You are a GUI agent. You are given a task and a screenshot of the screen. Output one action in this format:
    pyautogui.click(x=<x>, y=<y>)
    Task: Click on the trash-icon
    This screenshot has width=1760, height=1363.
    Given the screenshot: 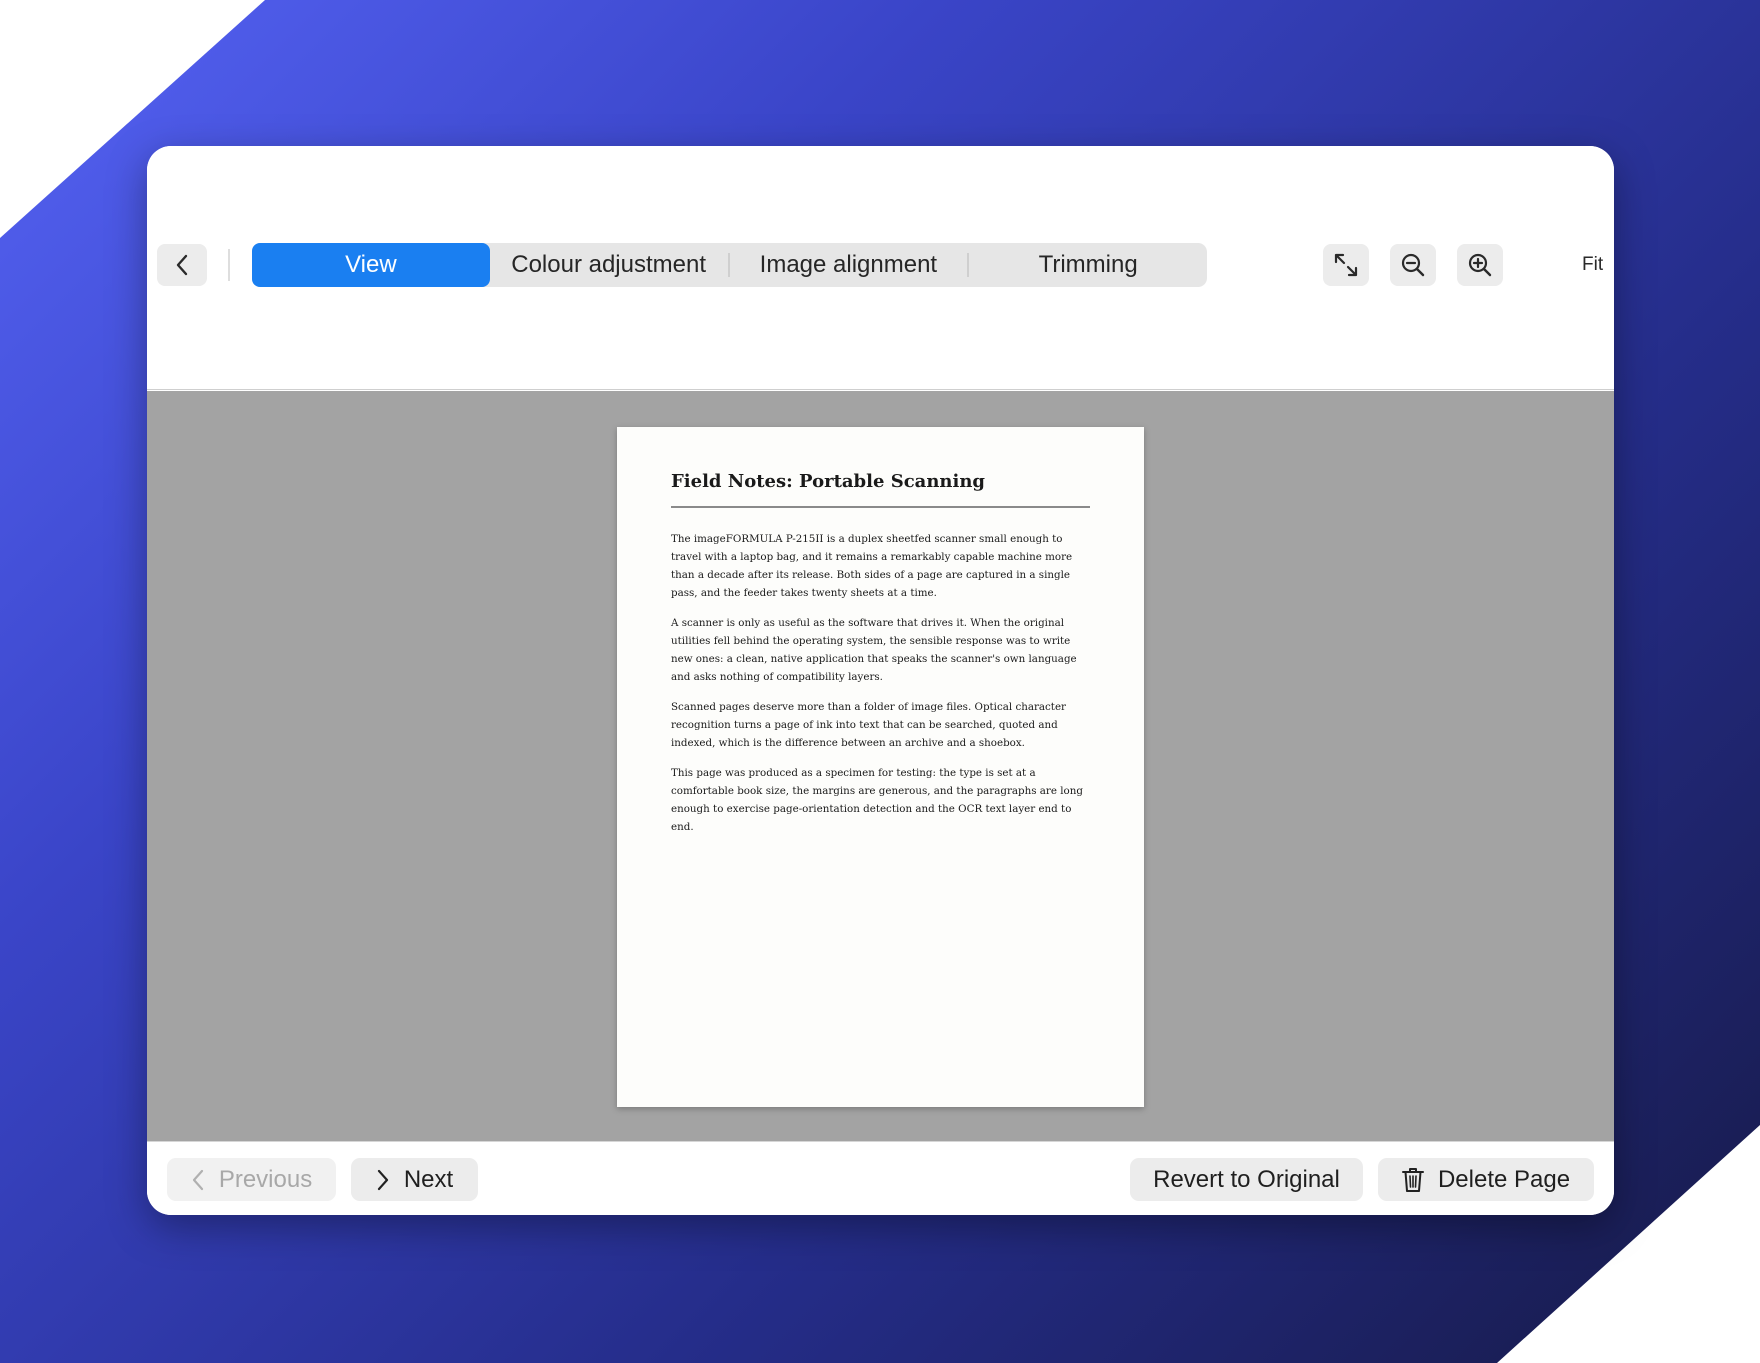 What is the action you would take?
    pyautogui.click(x=1412, y=1180)
    